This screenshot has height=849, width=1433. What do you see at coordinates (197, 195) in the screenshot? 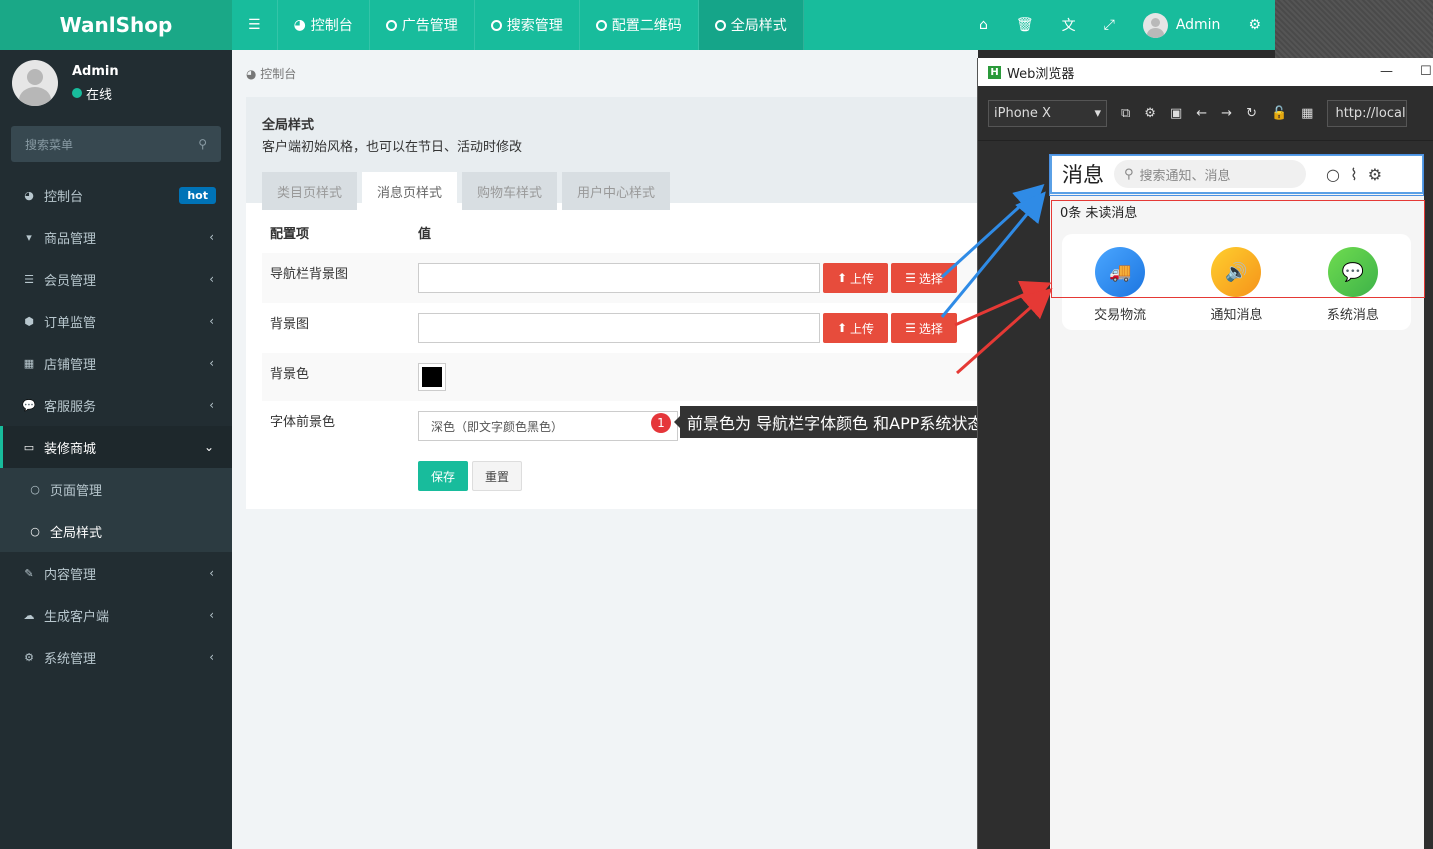
I see `hot-badge: hot` at bounding box center [197, 195].